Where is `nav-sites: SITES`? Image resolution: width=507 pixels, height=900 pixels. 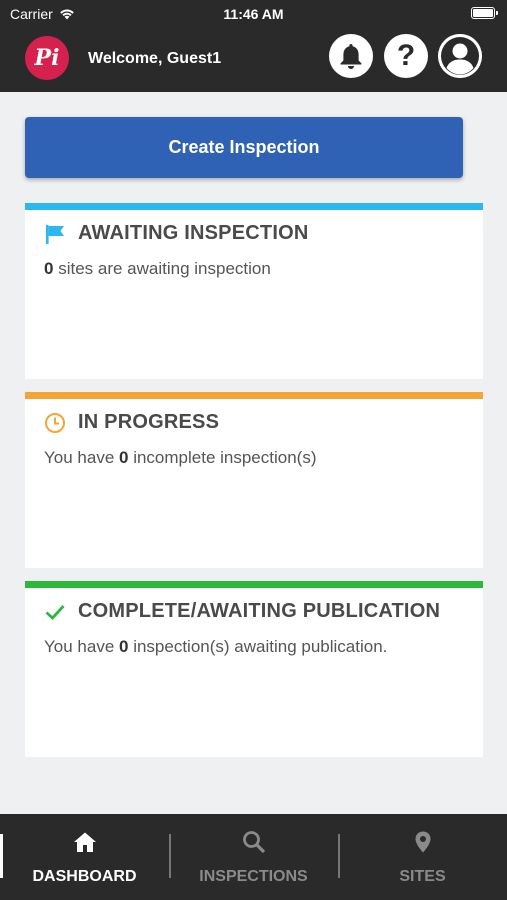 nav-sites: SITES is located at coordinates (422, 857).